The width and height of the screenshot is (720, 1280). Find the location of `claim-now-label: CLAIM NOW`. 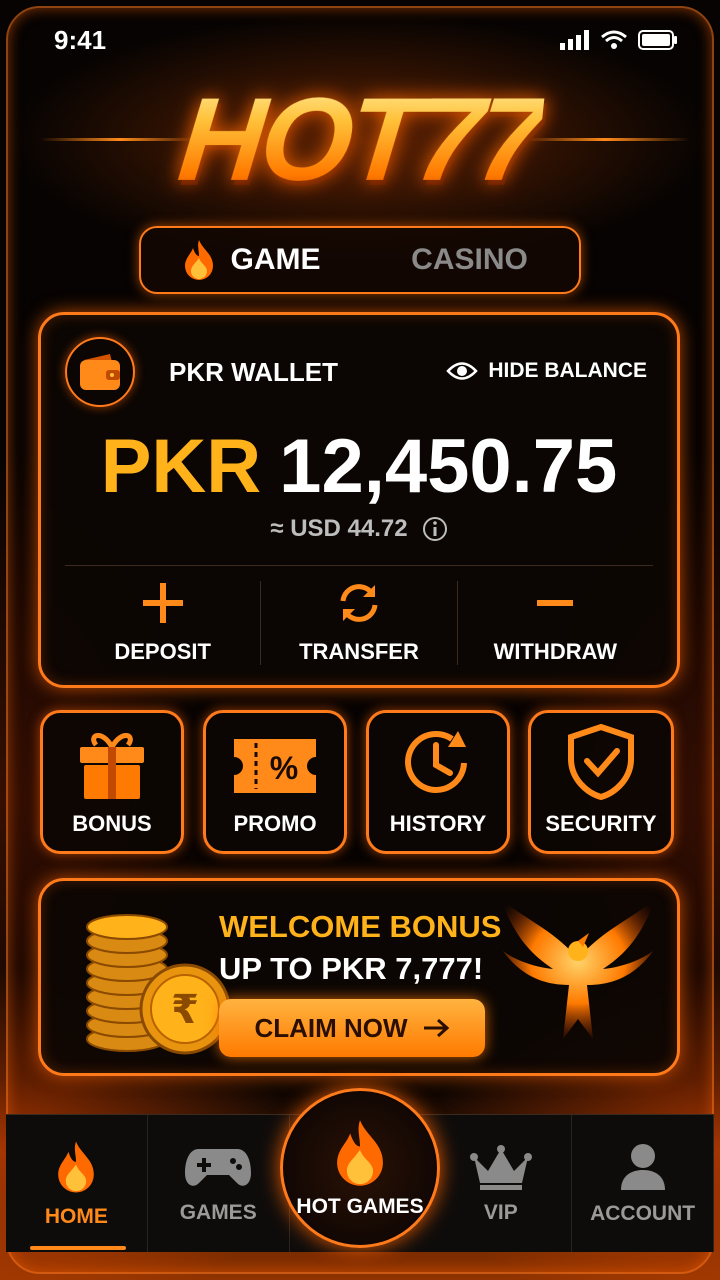

claim-now-label: CLAIM NOW is located at coordinates (331, 1027).